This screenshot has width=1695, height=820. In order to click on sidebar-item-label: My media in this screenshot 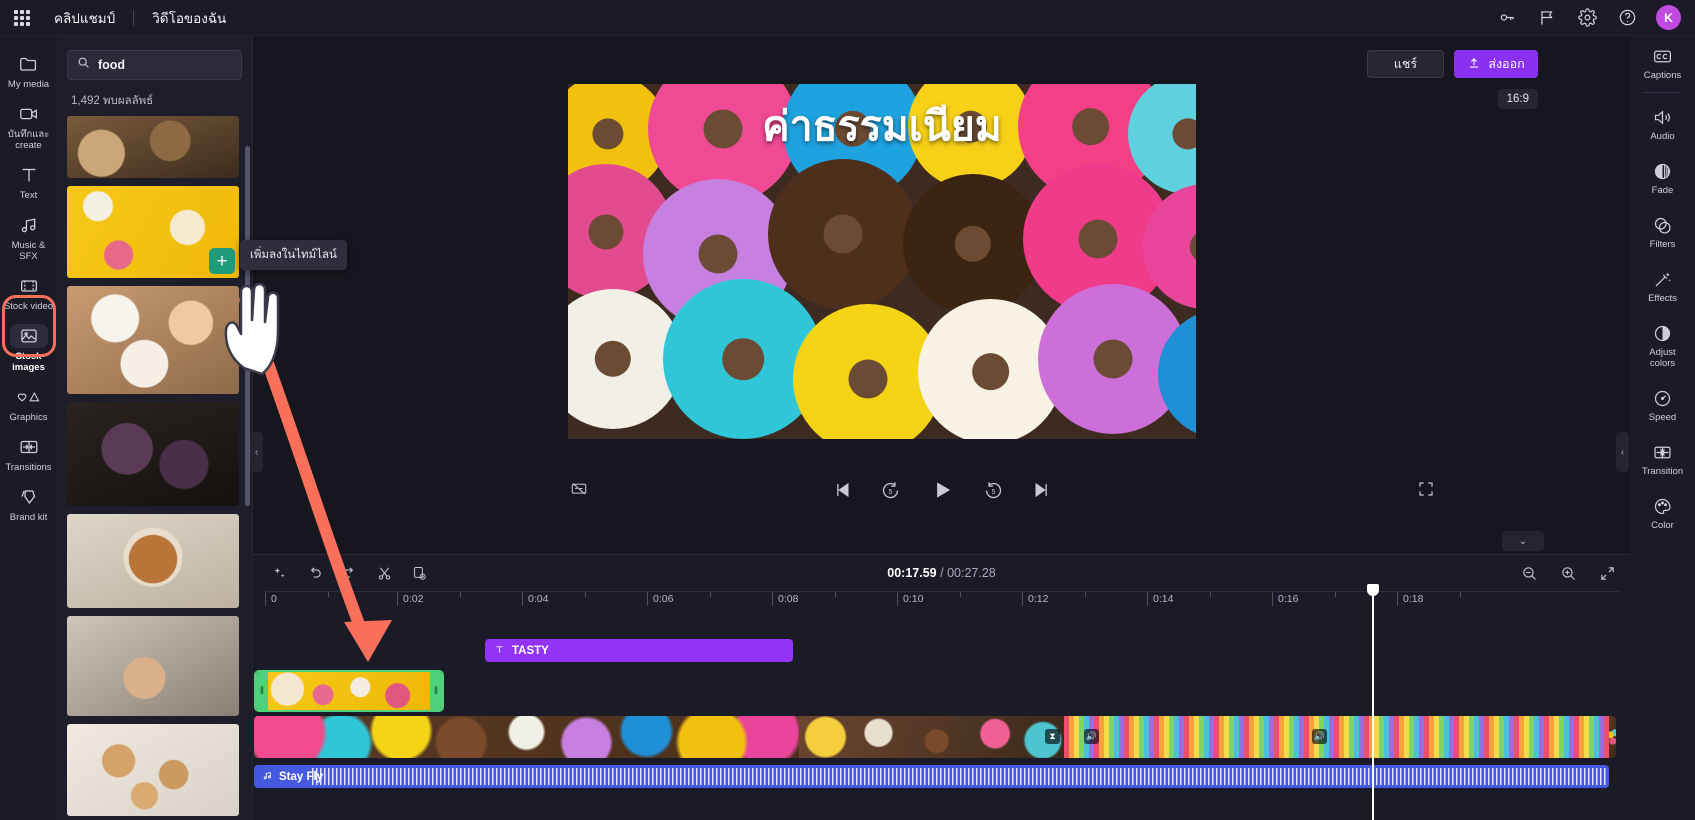, I will do `click(28, 84)`.